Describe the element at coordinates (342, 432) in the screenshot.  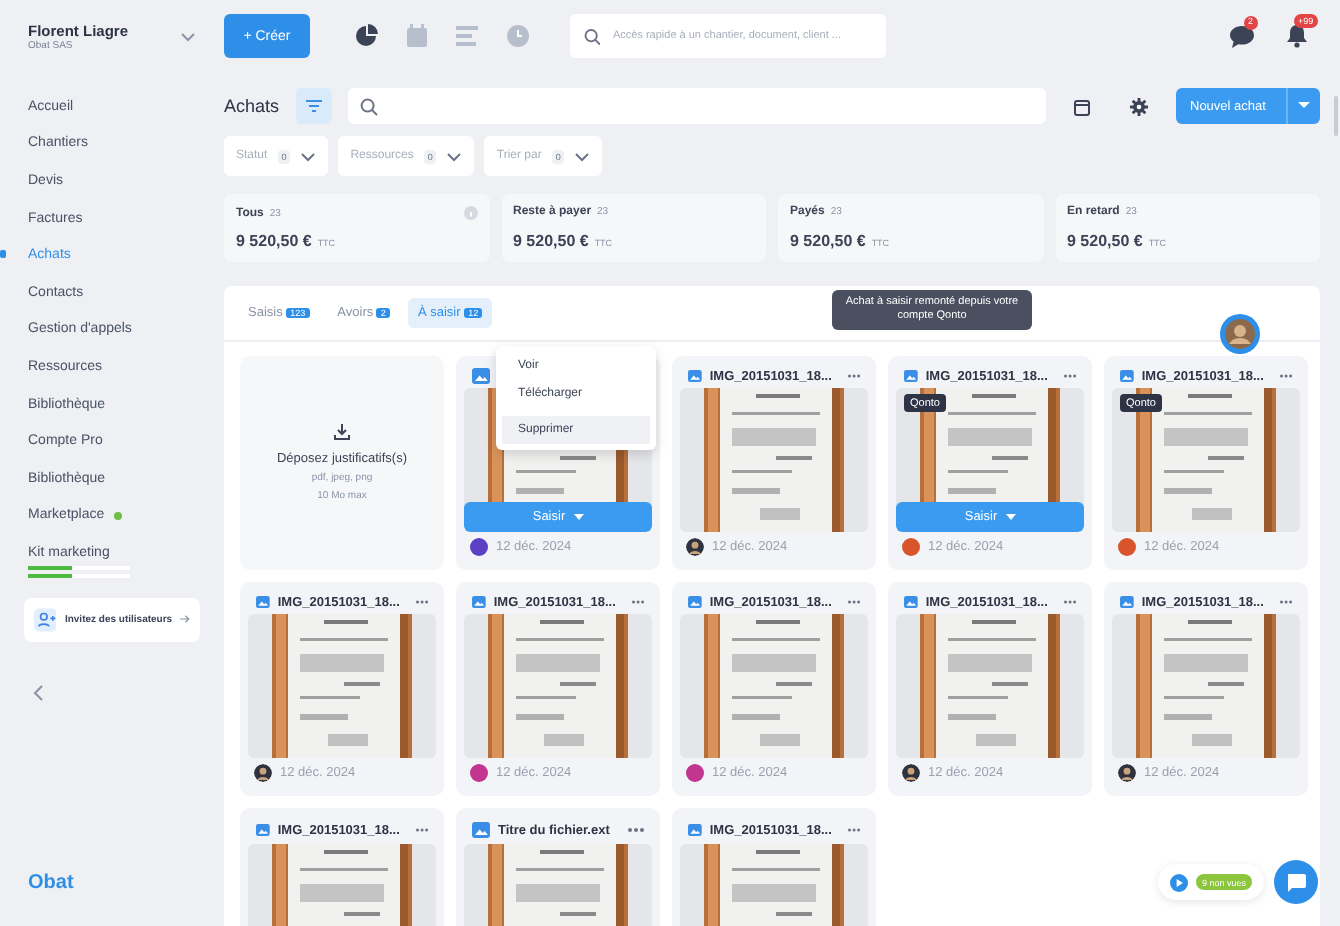
I see `download-icon` at that location.